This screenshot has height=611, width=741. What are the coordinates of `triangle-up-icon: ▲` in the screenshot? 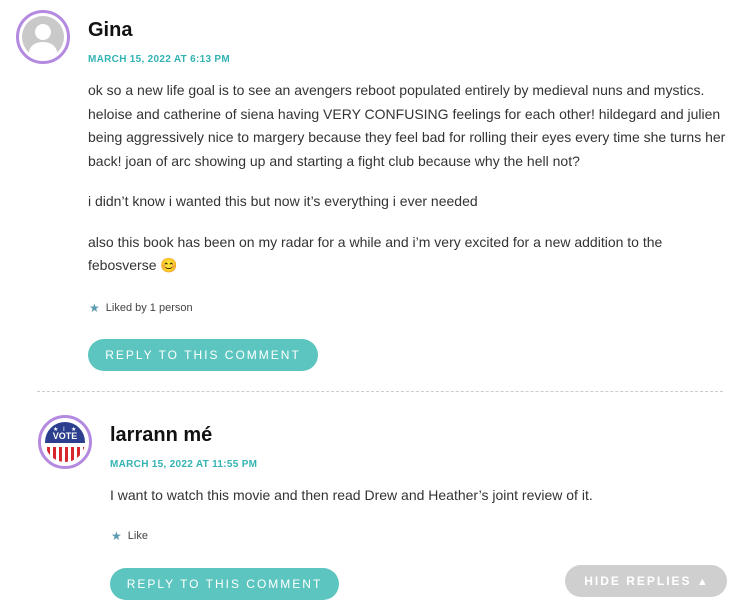 It's located at (702, 582).